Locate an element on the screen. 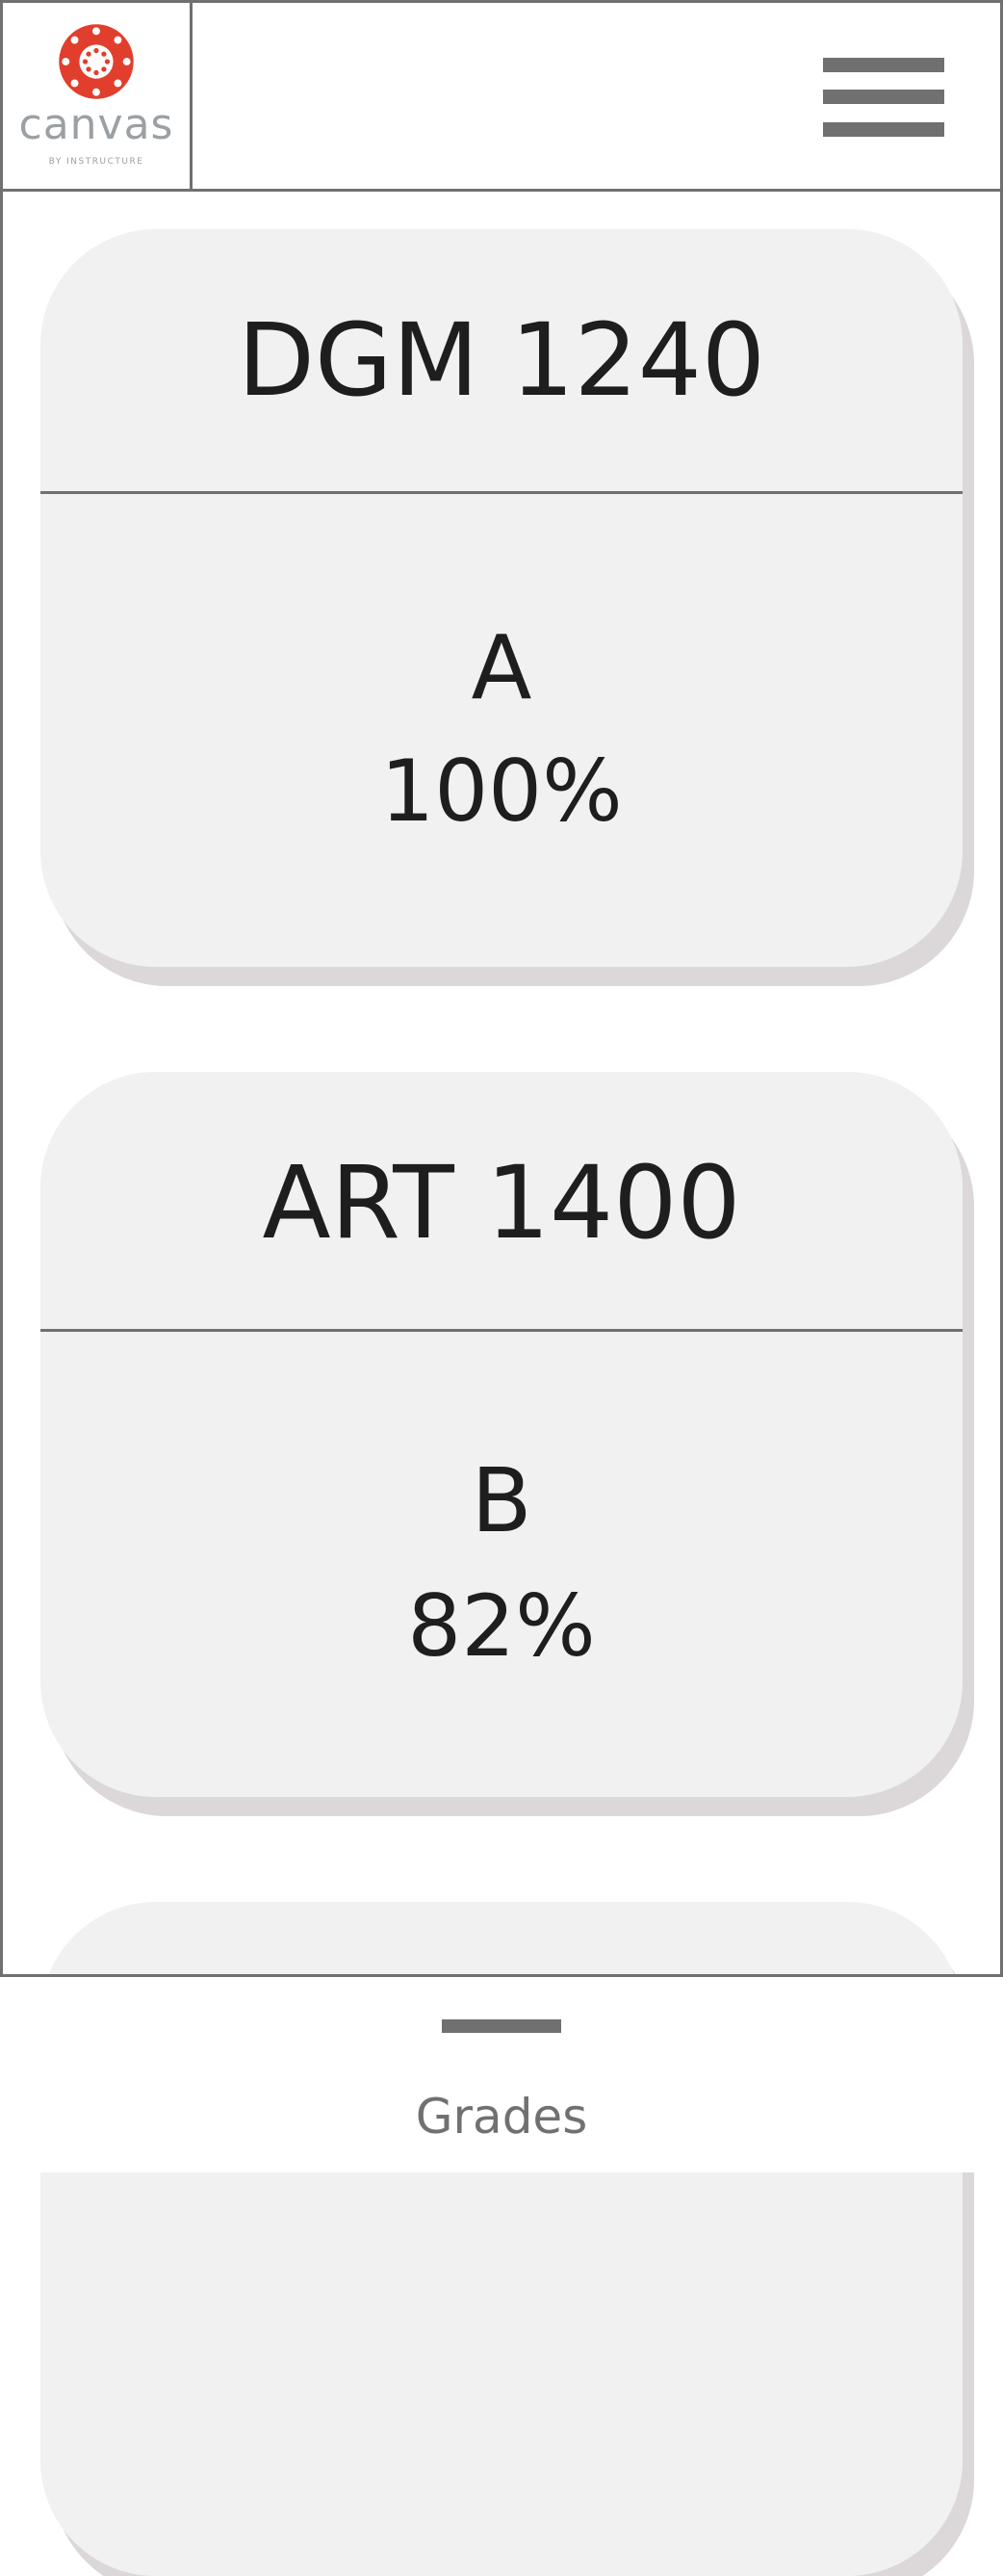 The width and height of the screenshot is (1003, 2576). canvas-wordmark: canvas is located at coordinates (96, 124).